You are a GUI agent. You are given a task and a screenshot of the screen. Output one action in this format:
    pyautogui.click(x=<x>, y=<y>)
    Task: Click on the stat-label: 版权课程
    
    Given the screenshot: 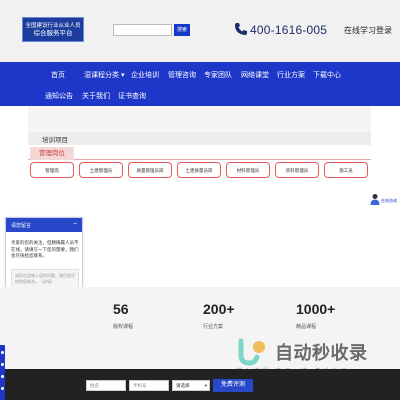 What is the action you would take?
    pyautogui.click(x=123, y=327)
    